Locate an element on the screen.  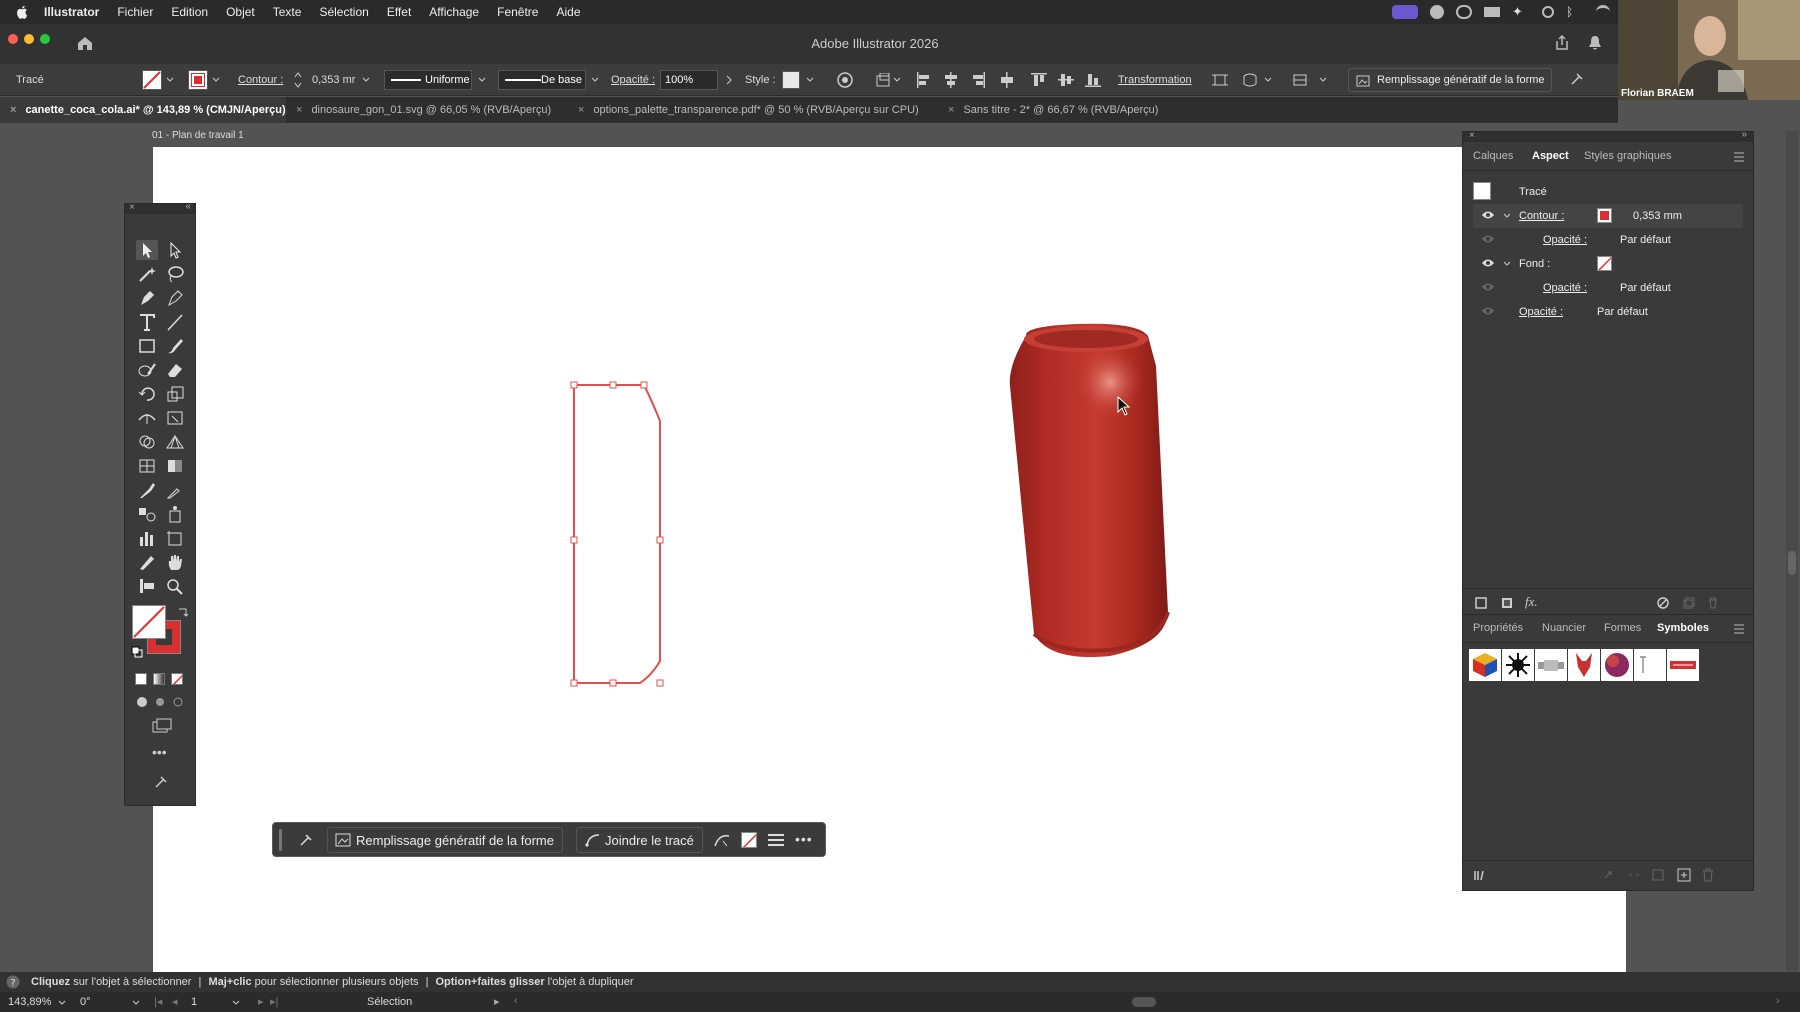
free-transform-tool-icon is located at coordinates (175, 418).